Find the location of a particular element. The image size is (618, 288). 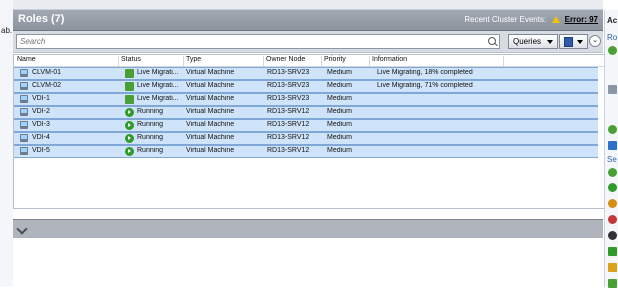

search-box is located at coordinates (258, 41).